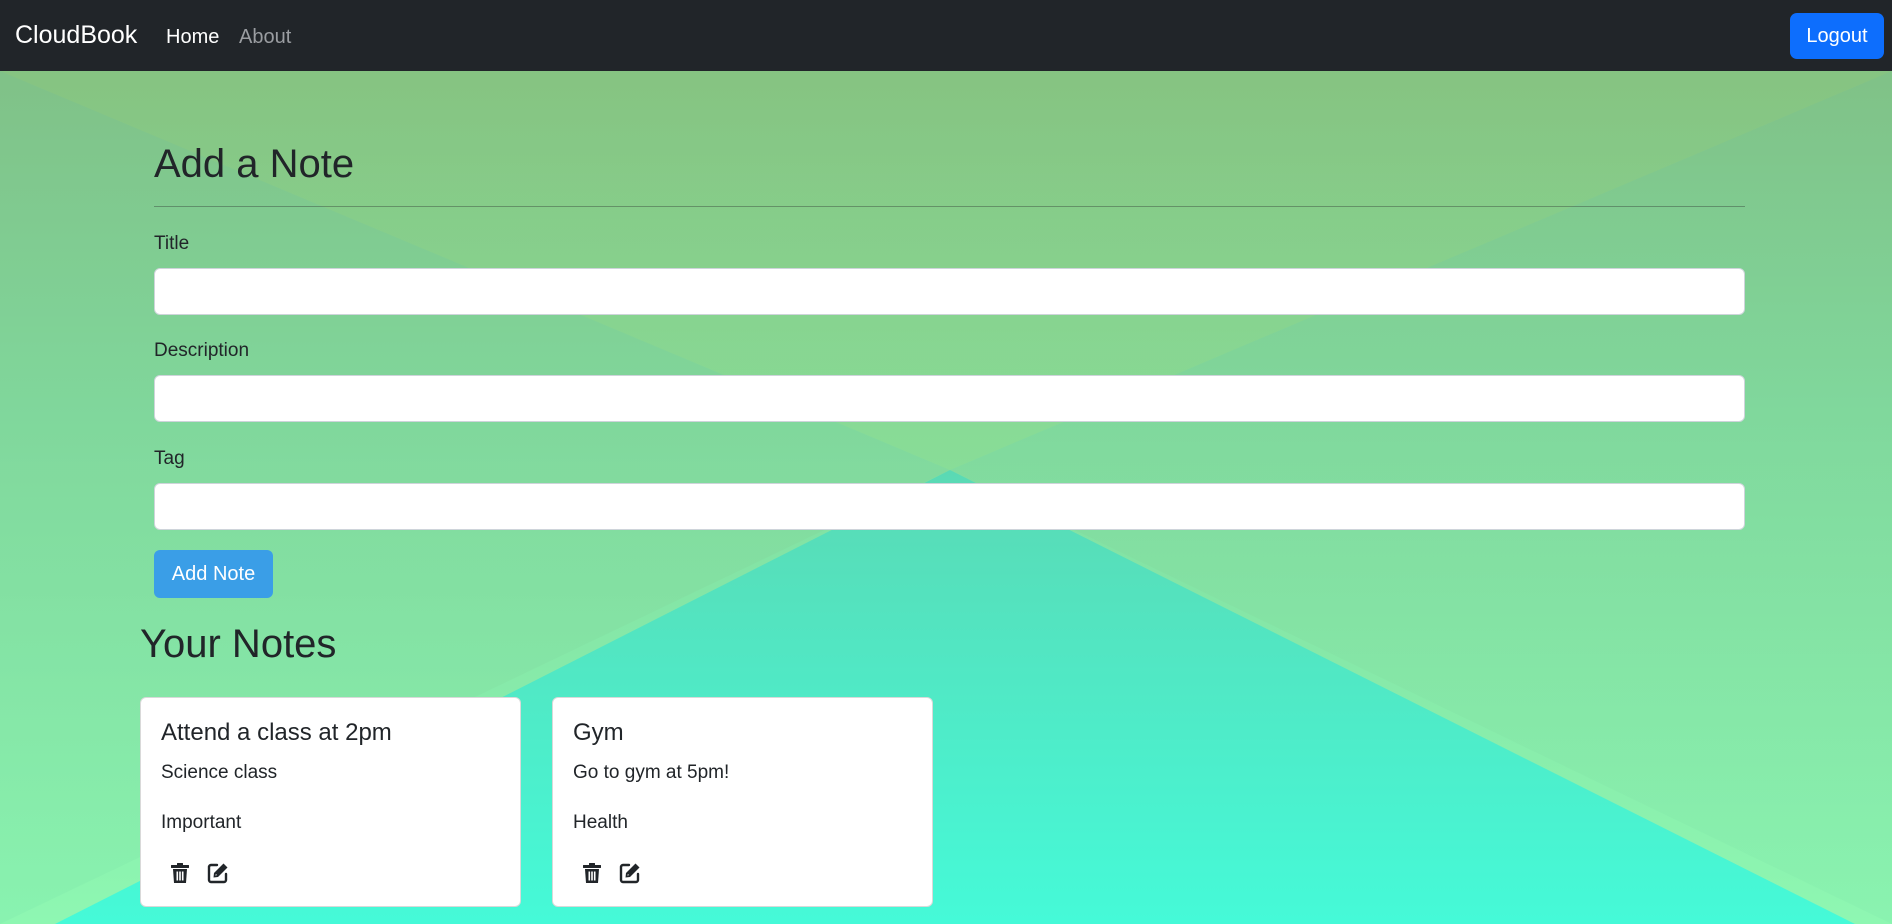 This screenshot has height=924, width=1892. What do you see at coordinates (651, 772) in the screenshot?
I see `note-description: Go to gym at 5pm!` at bounding box center [651, 772].